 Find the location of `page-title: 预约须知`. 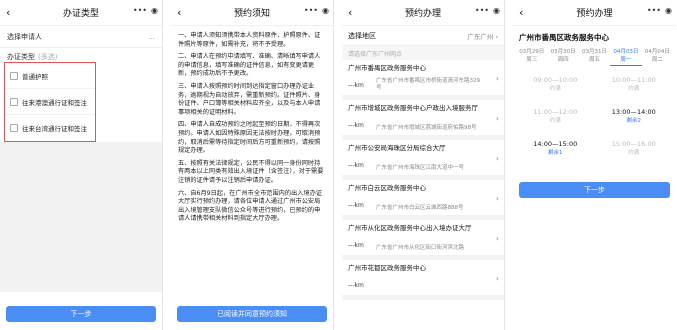

page-title: 预约须知 is located at coordinates (251, 14).